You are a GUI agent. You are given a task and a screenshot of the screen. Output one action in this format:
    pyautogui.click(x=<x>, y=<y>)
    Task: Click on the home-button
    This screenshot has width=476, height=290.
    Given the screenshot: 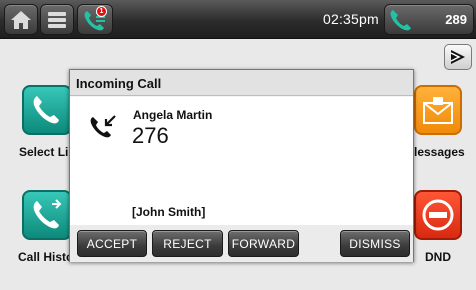 What is the action you would take?
    pyautogui.click(x=21, y=19)
    